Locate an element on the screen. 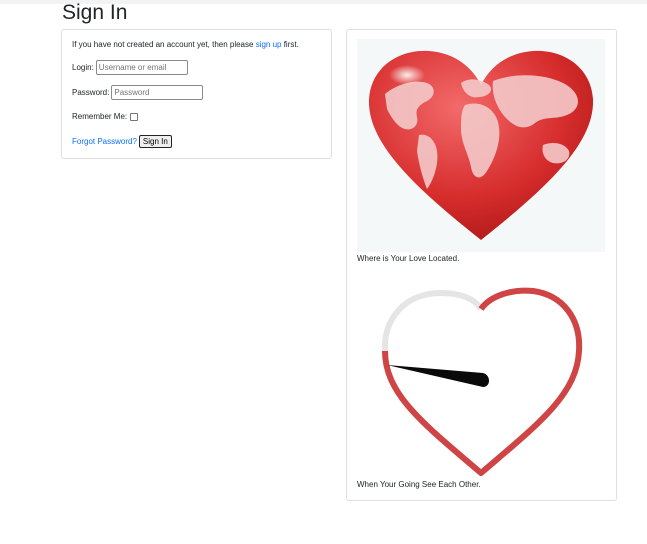 The image size is (647, 544). heart-gauge-image is located at coordinates (481, 381).